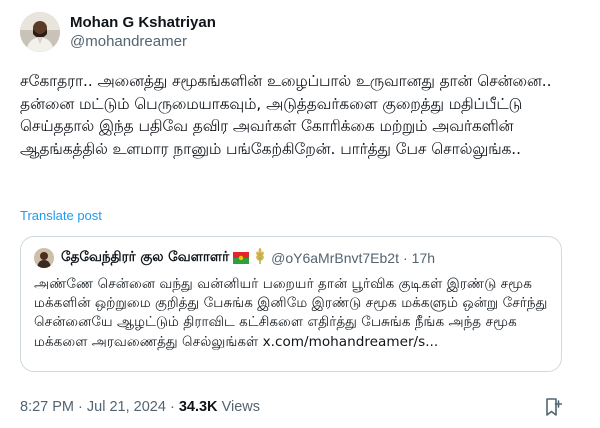 The width and height of the screenshot is (600, 428). I want to click on flag-icon, so click(241, 258).